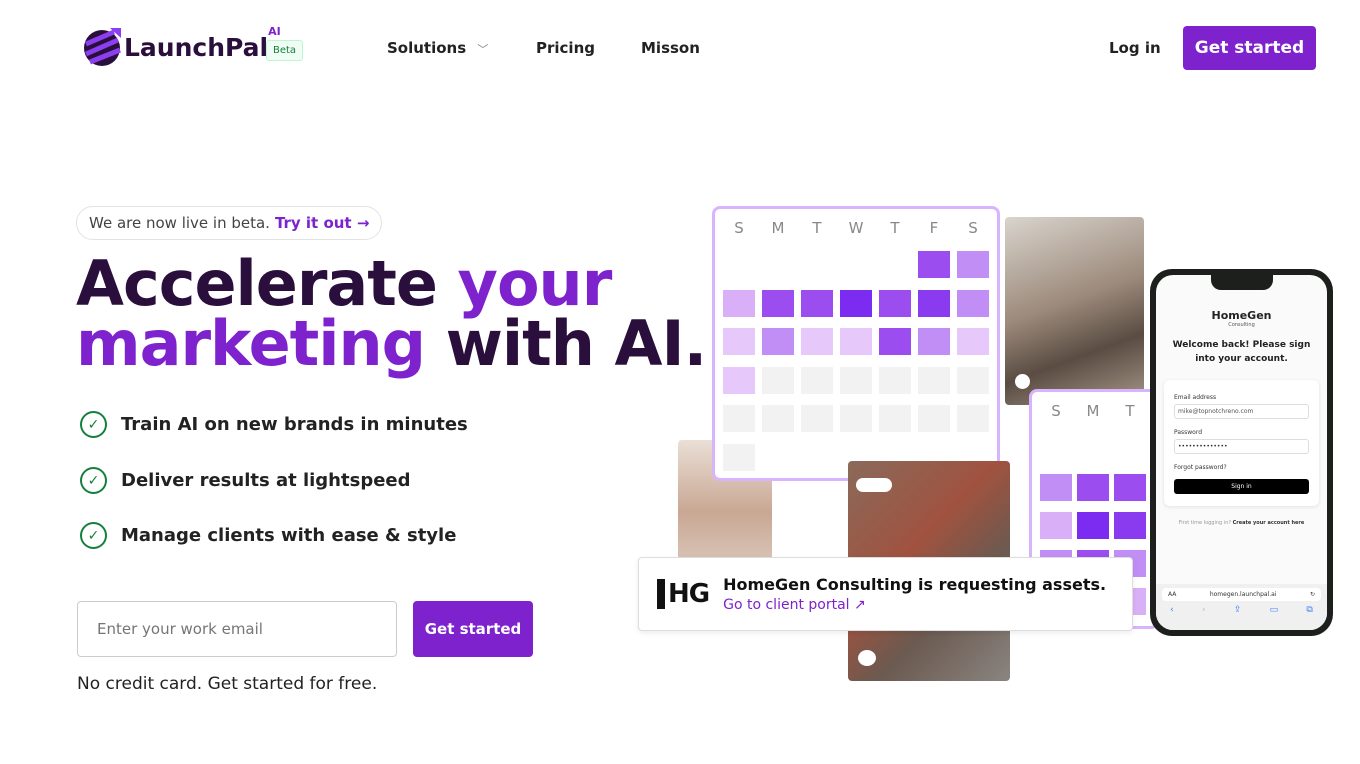 The width and height of the screenshot is (1360, 764). What do you see at coordinates (1249, 48) in the screenshot?
I see `header-get-started-button: Get started` at bounding box center [1249, 48].